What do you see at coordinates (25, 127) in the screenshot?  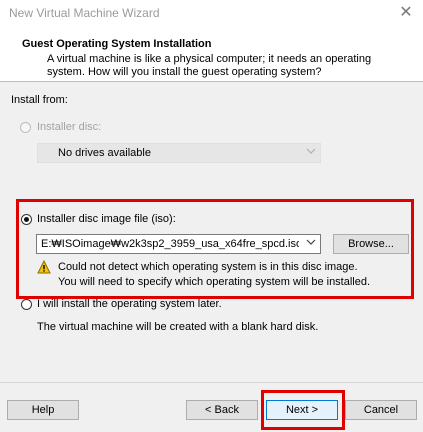 I see `installer-disc-radio` at bounding box center [25, 127].